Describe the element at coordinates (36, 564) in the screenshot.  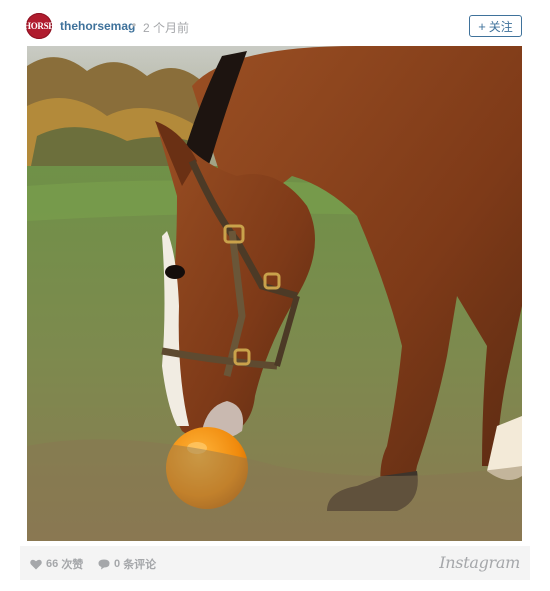
I see `heart-icon` at that location.